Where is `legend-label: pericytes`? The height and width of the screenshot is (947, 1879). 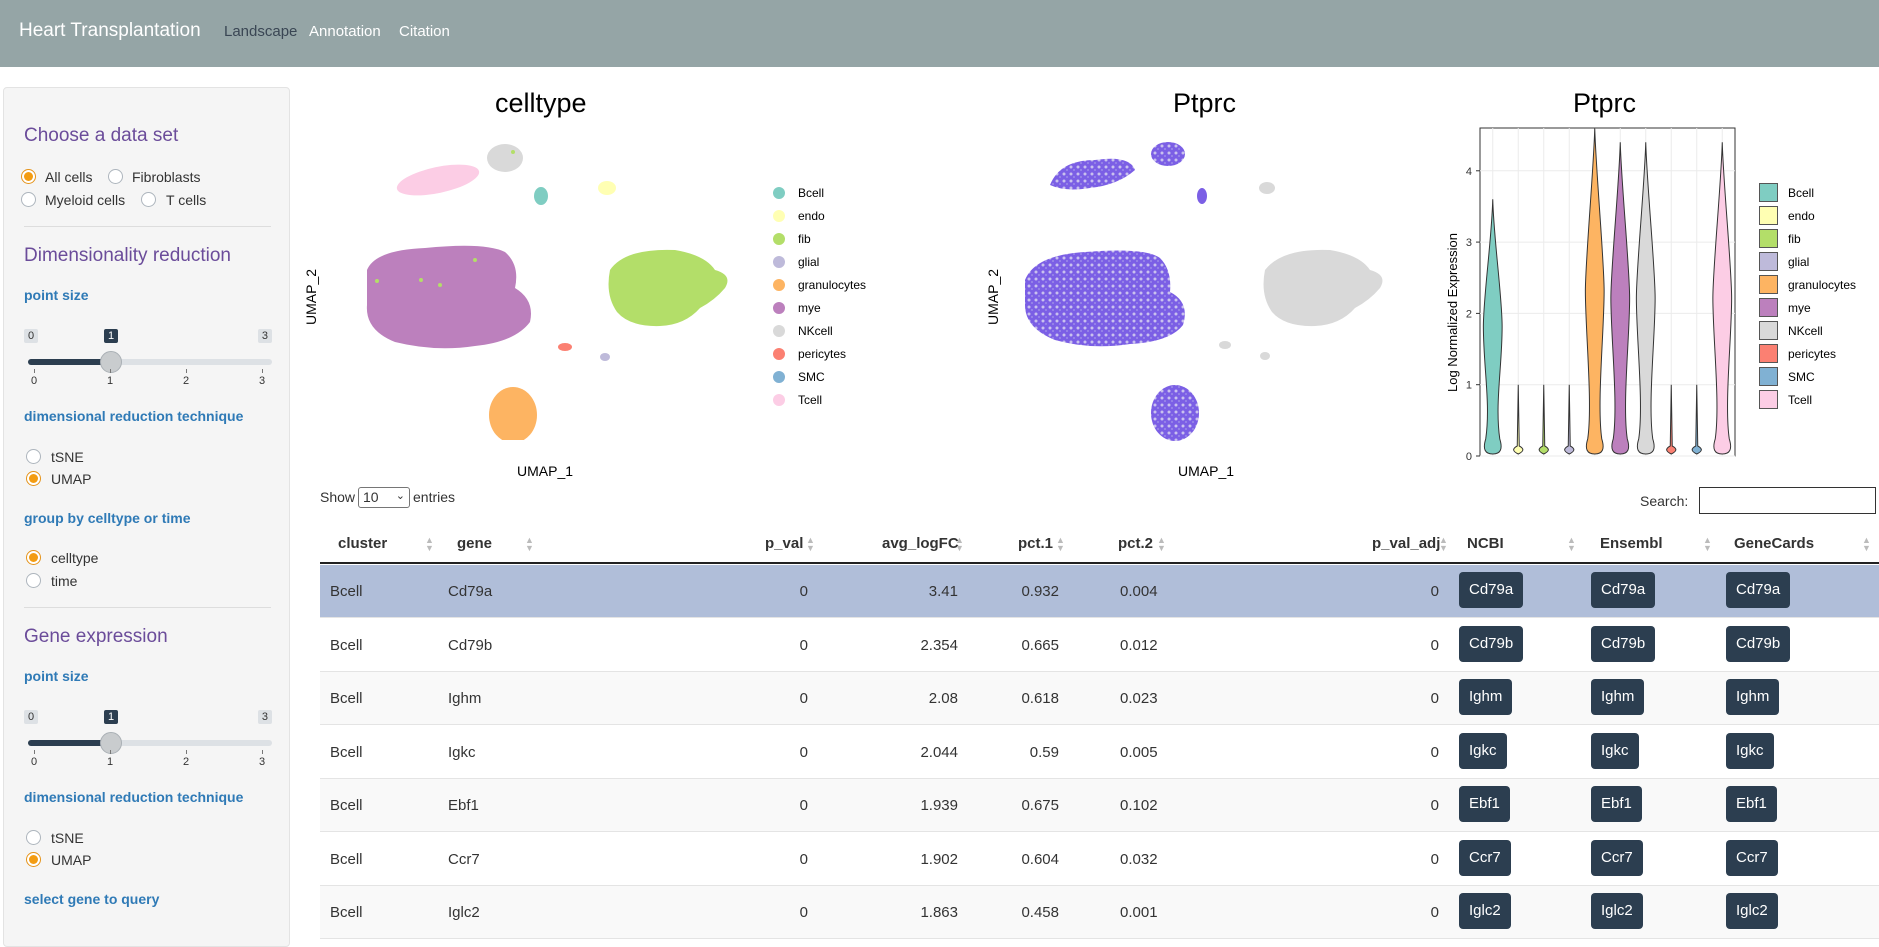 legend-label: pericytes is located at coordinates (822, 354).